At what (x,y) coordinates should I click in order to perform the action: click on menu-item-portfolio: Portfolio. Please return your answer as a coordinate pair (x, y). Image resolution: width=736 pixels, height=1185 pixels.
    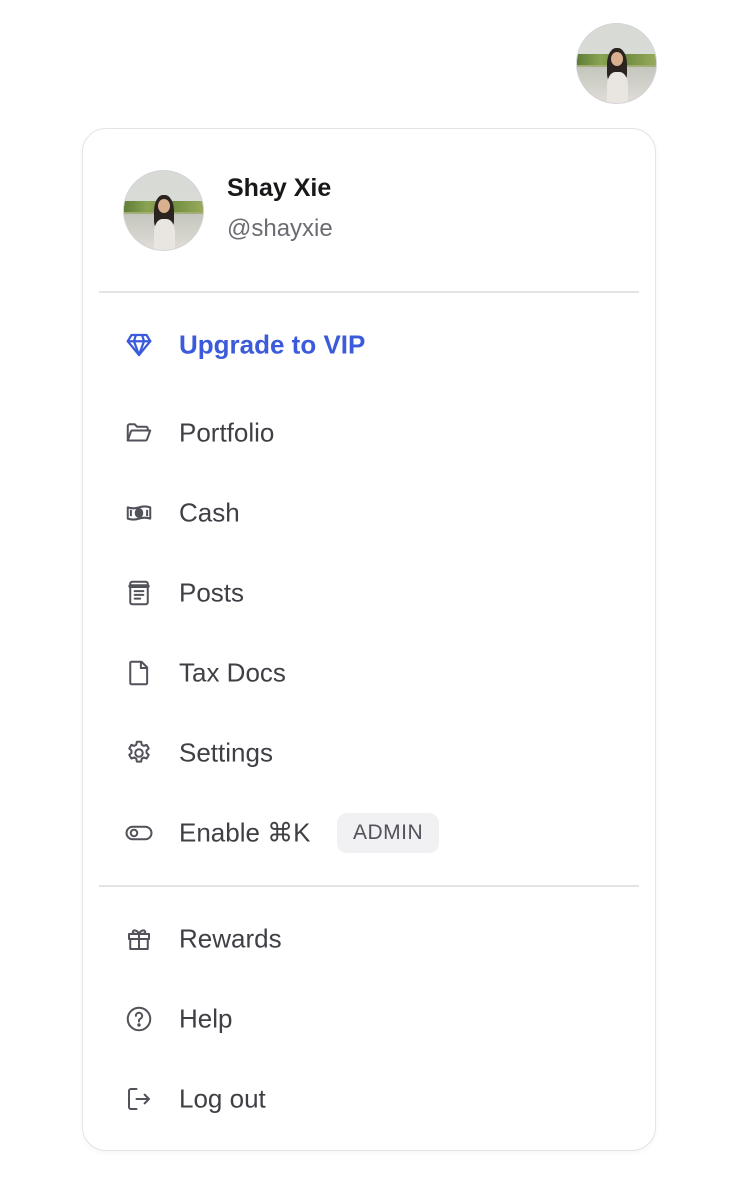
    Looking at the image, I should click on (369, 433).